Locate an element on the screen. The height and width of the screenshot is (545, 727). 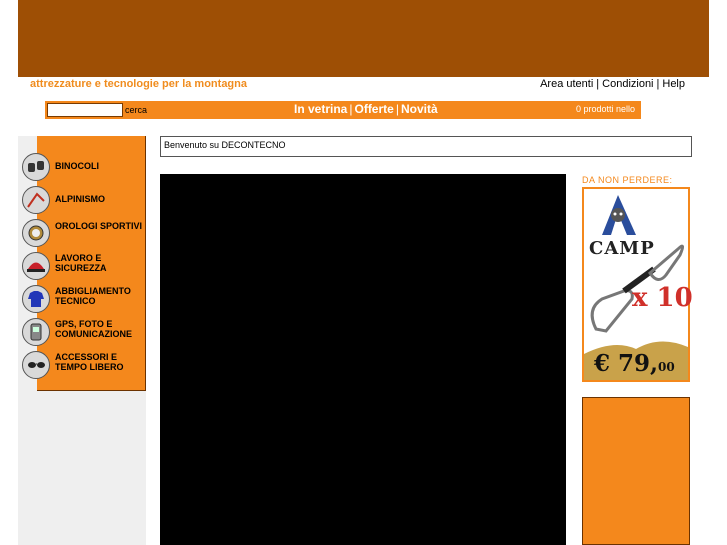
category-label: OROLOGI SPORTIVI is located at coordinates (99, 226).